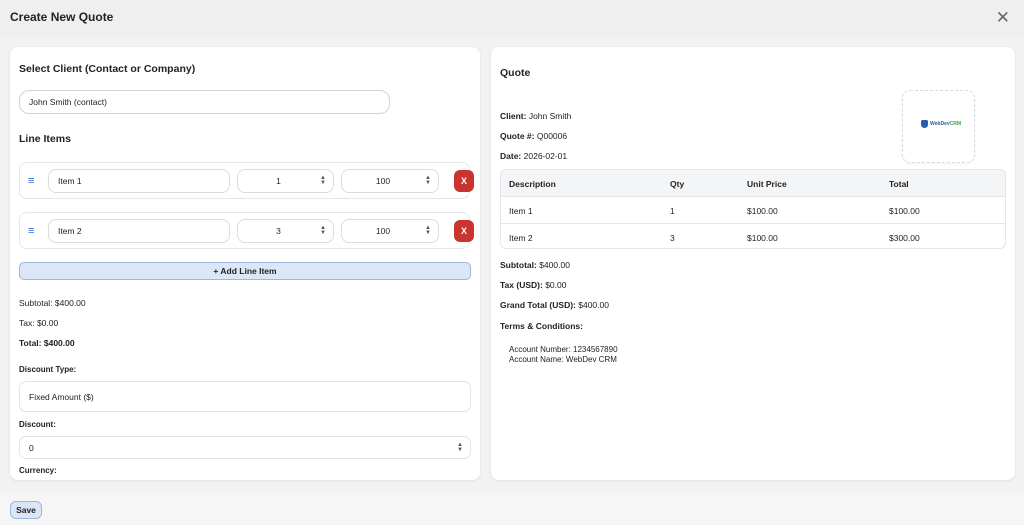 The width and height of the screenshot is (1024, 525). Describe the element at coordinates (278, 231) in the screenshot. I see `qty-value: 3` at that location.